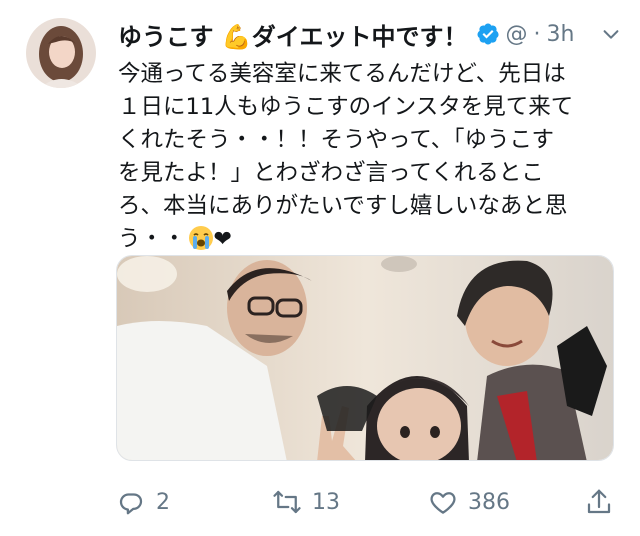 The width and height of the screenshot is (640, 536). I want to click on retweet-icon, so click(287, 502).